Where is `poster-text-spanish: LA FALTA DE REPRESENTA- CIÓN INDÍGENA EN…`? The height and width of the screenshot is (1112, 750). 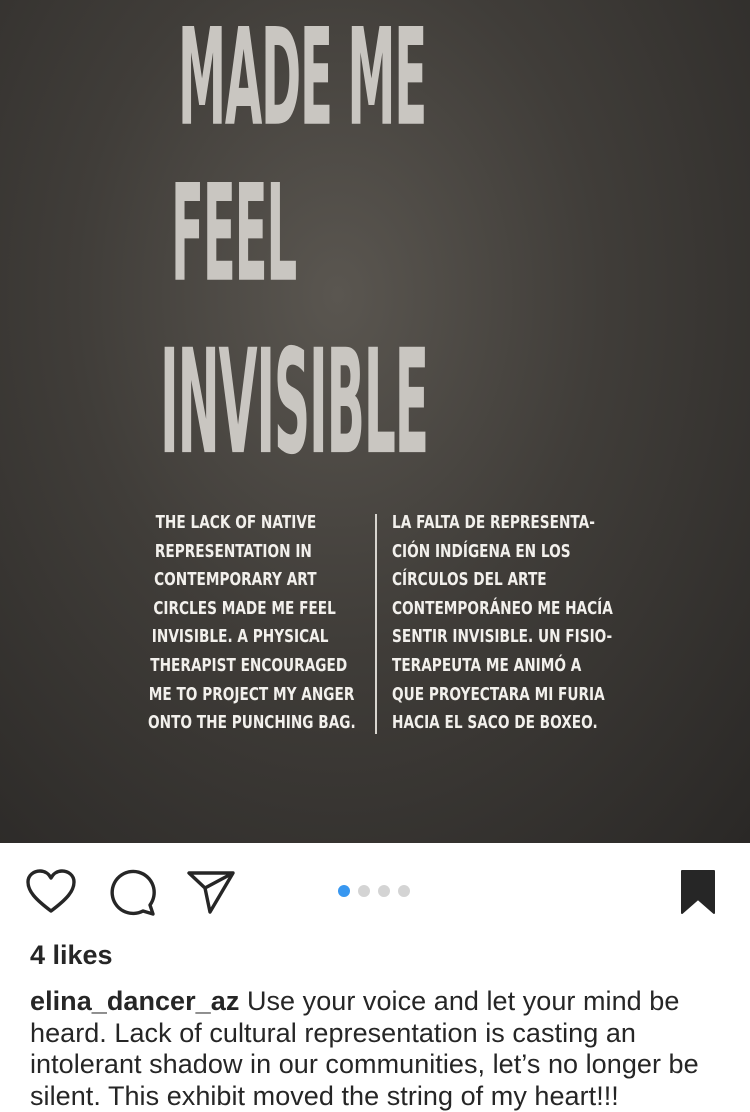 poster-text-spanish: LA FALTA DE REPRESENTA- CIÓN INDÍGENA EN… is located at coordinates (502, 623).